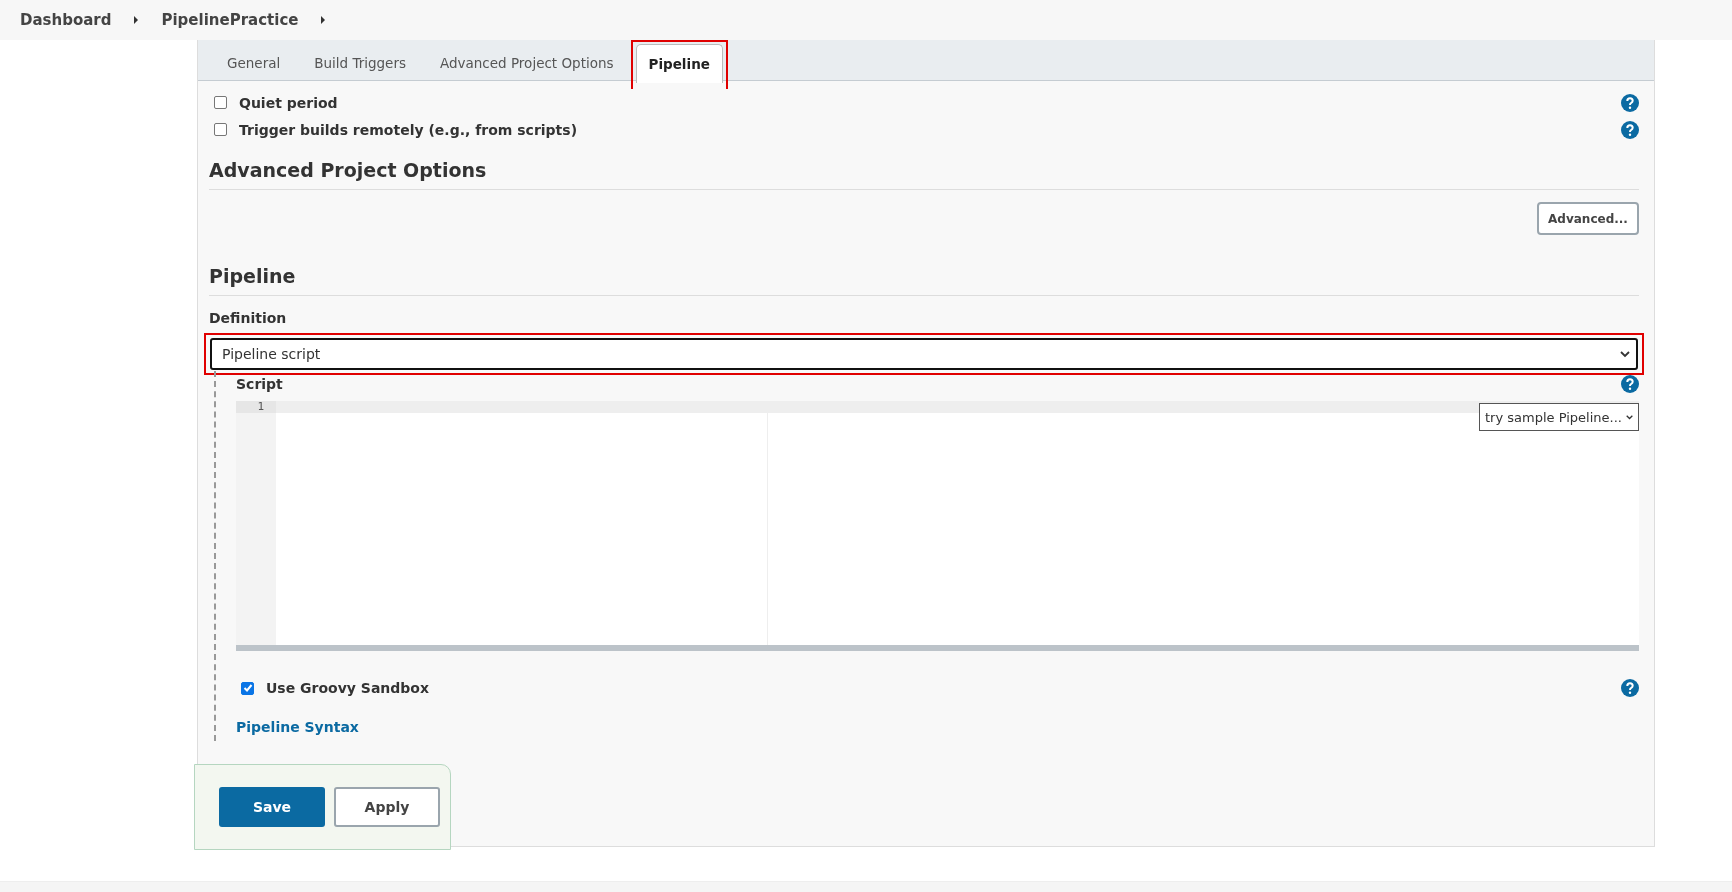  I want to click on definition-select: Pipeline script, so click(924, 354).